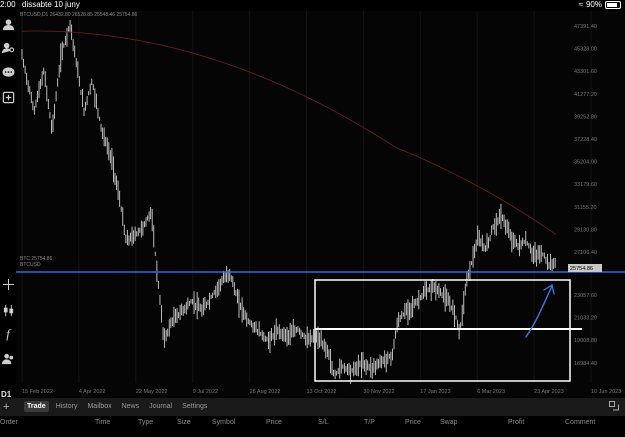 This screenshot has width=625, height=437. Describe the element at coordinates (30, 265) in the screenshot. I see `level-label-2: BTCUSD` at that location.